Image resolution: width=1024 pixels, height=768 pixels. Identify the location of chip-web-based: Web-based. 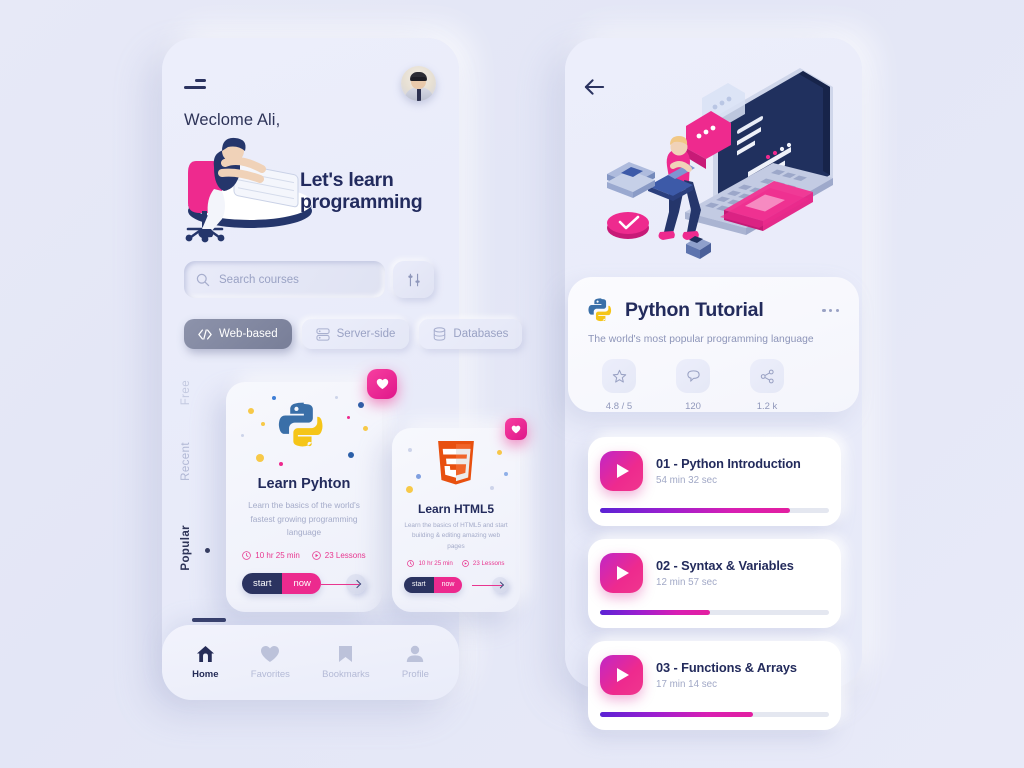
(238, 334).